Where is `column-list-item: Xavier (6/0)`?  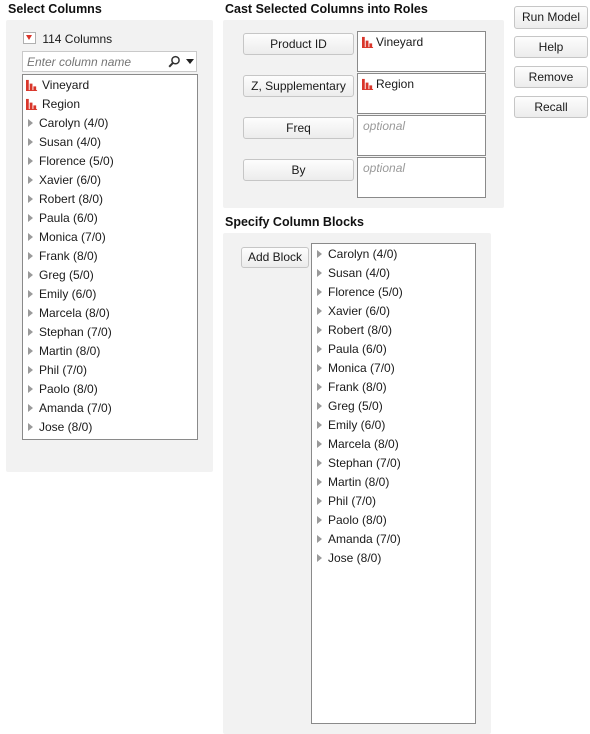
column-list-item: Xavier (6/0) is located at coordinates (110, 180).